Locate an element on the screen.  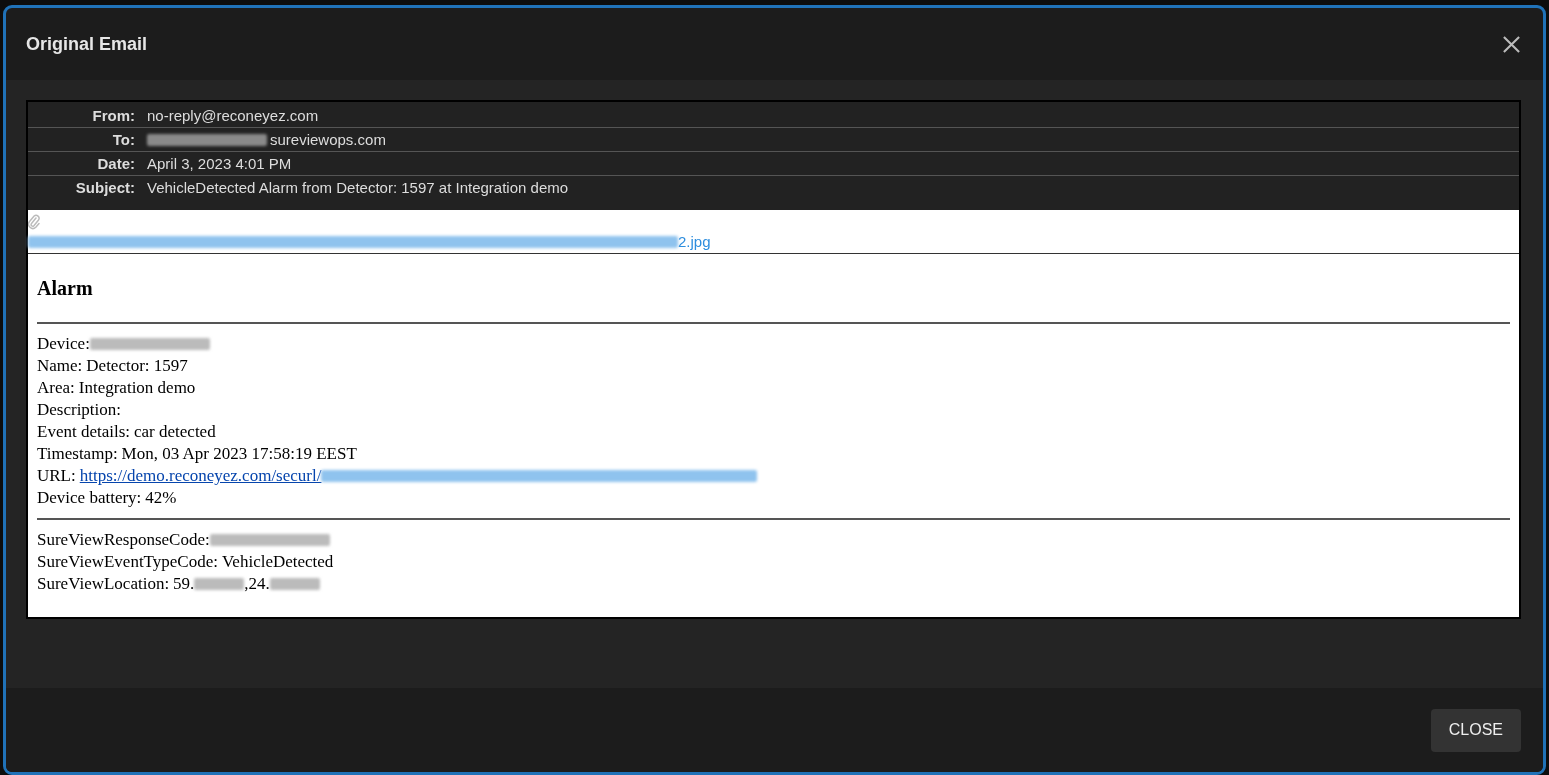
url-link: https://demo.reconeyez.com/securl/ is located at coordinates (200, 476).